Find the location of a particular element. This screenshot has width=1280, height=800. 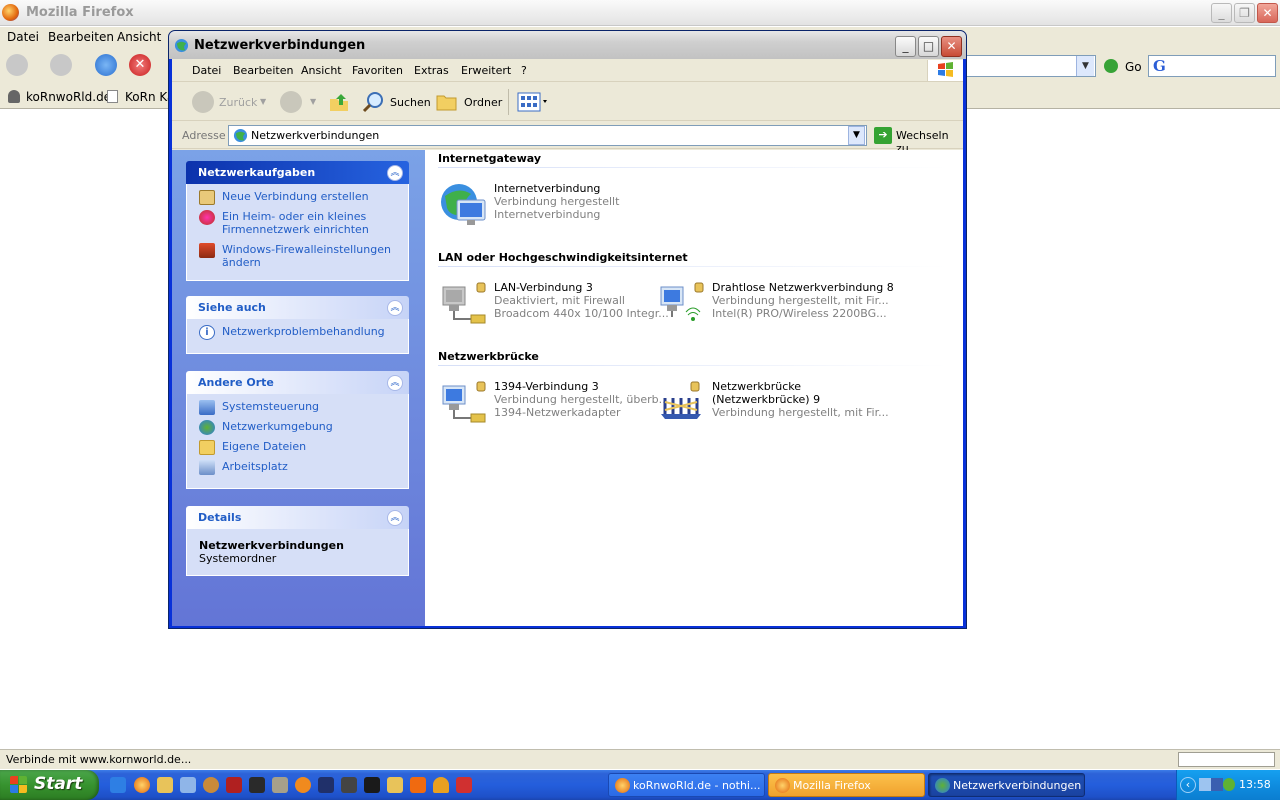

forward-icon is located at coordinates (291, 102).